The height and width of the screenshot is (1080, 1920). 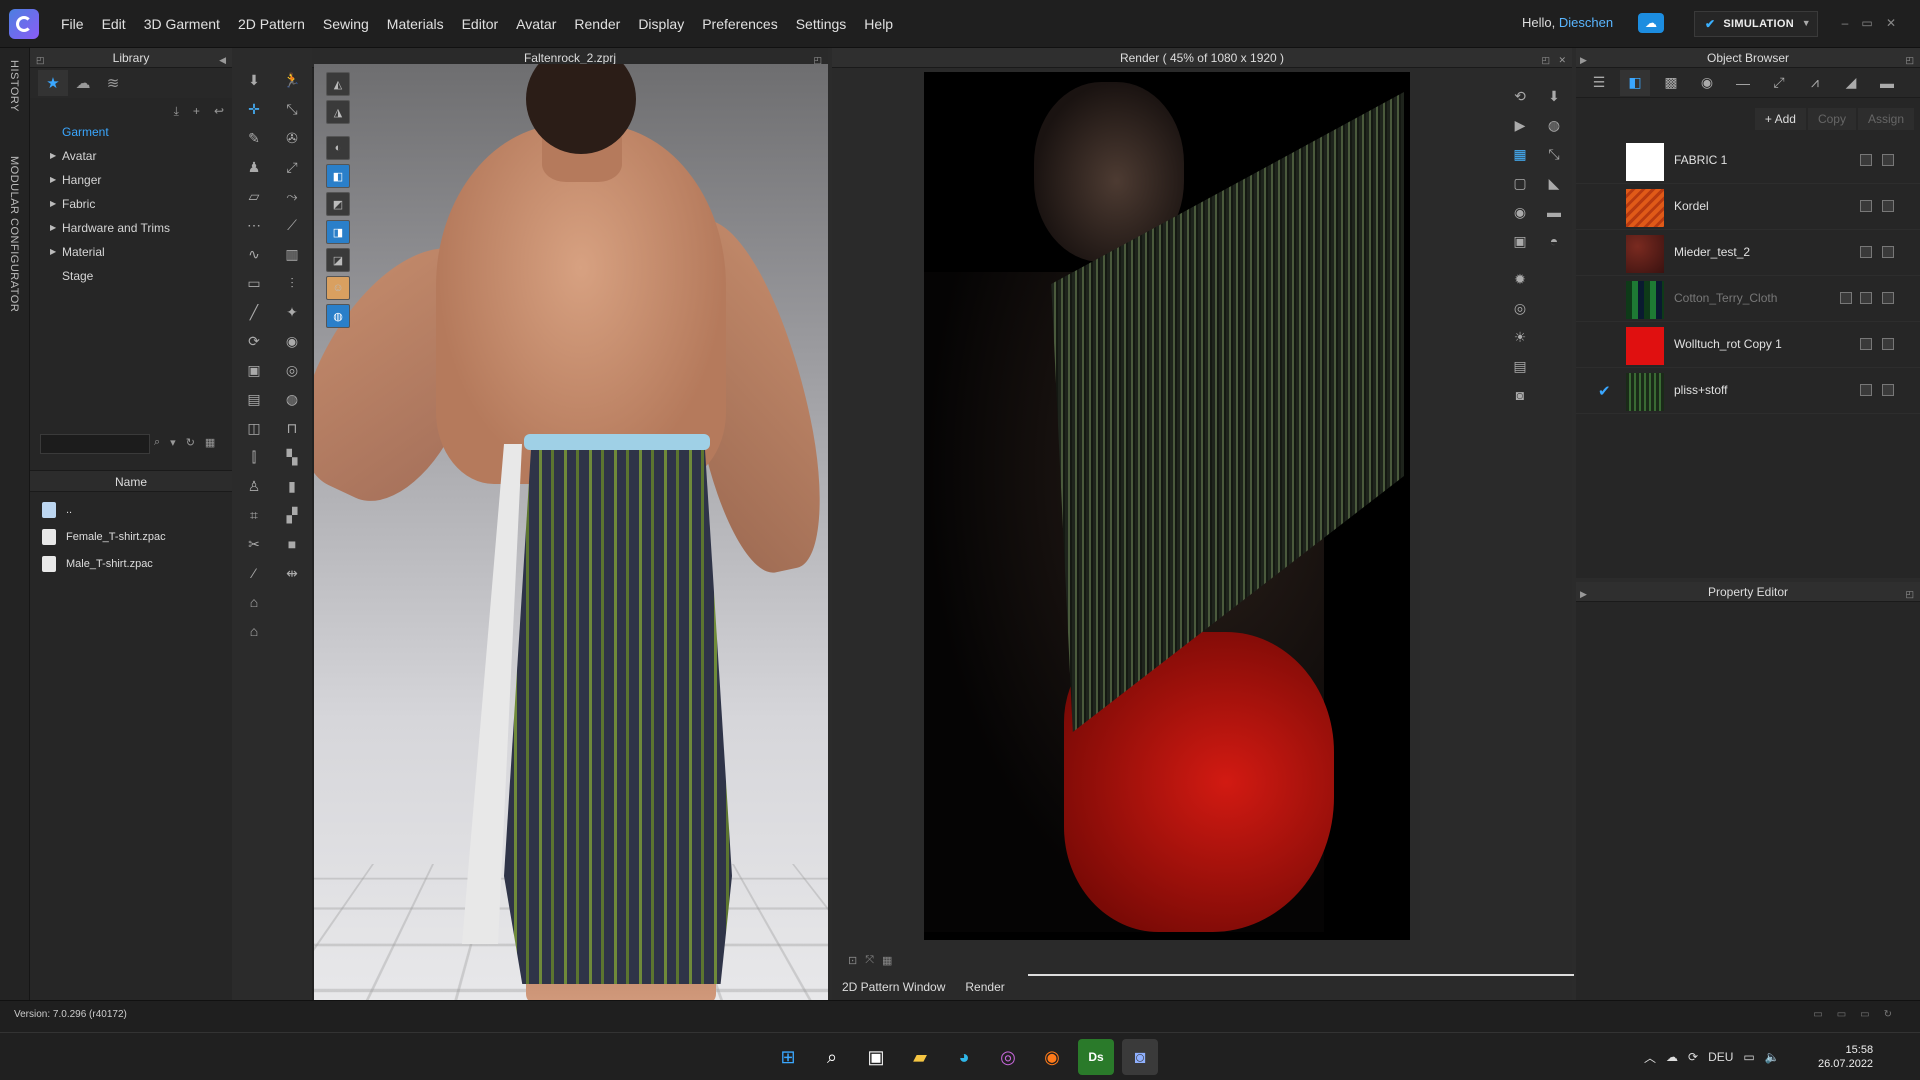 I want to click on globe-icon: ◍, so click(x=338, y=316).